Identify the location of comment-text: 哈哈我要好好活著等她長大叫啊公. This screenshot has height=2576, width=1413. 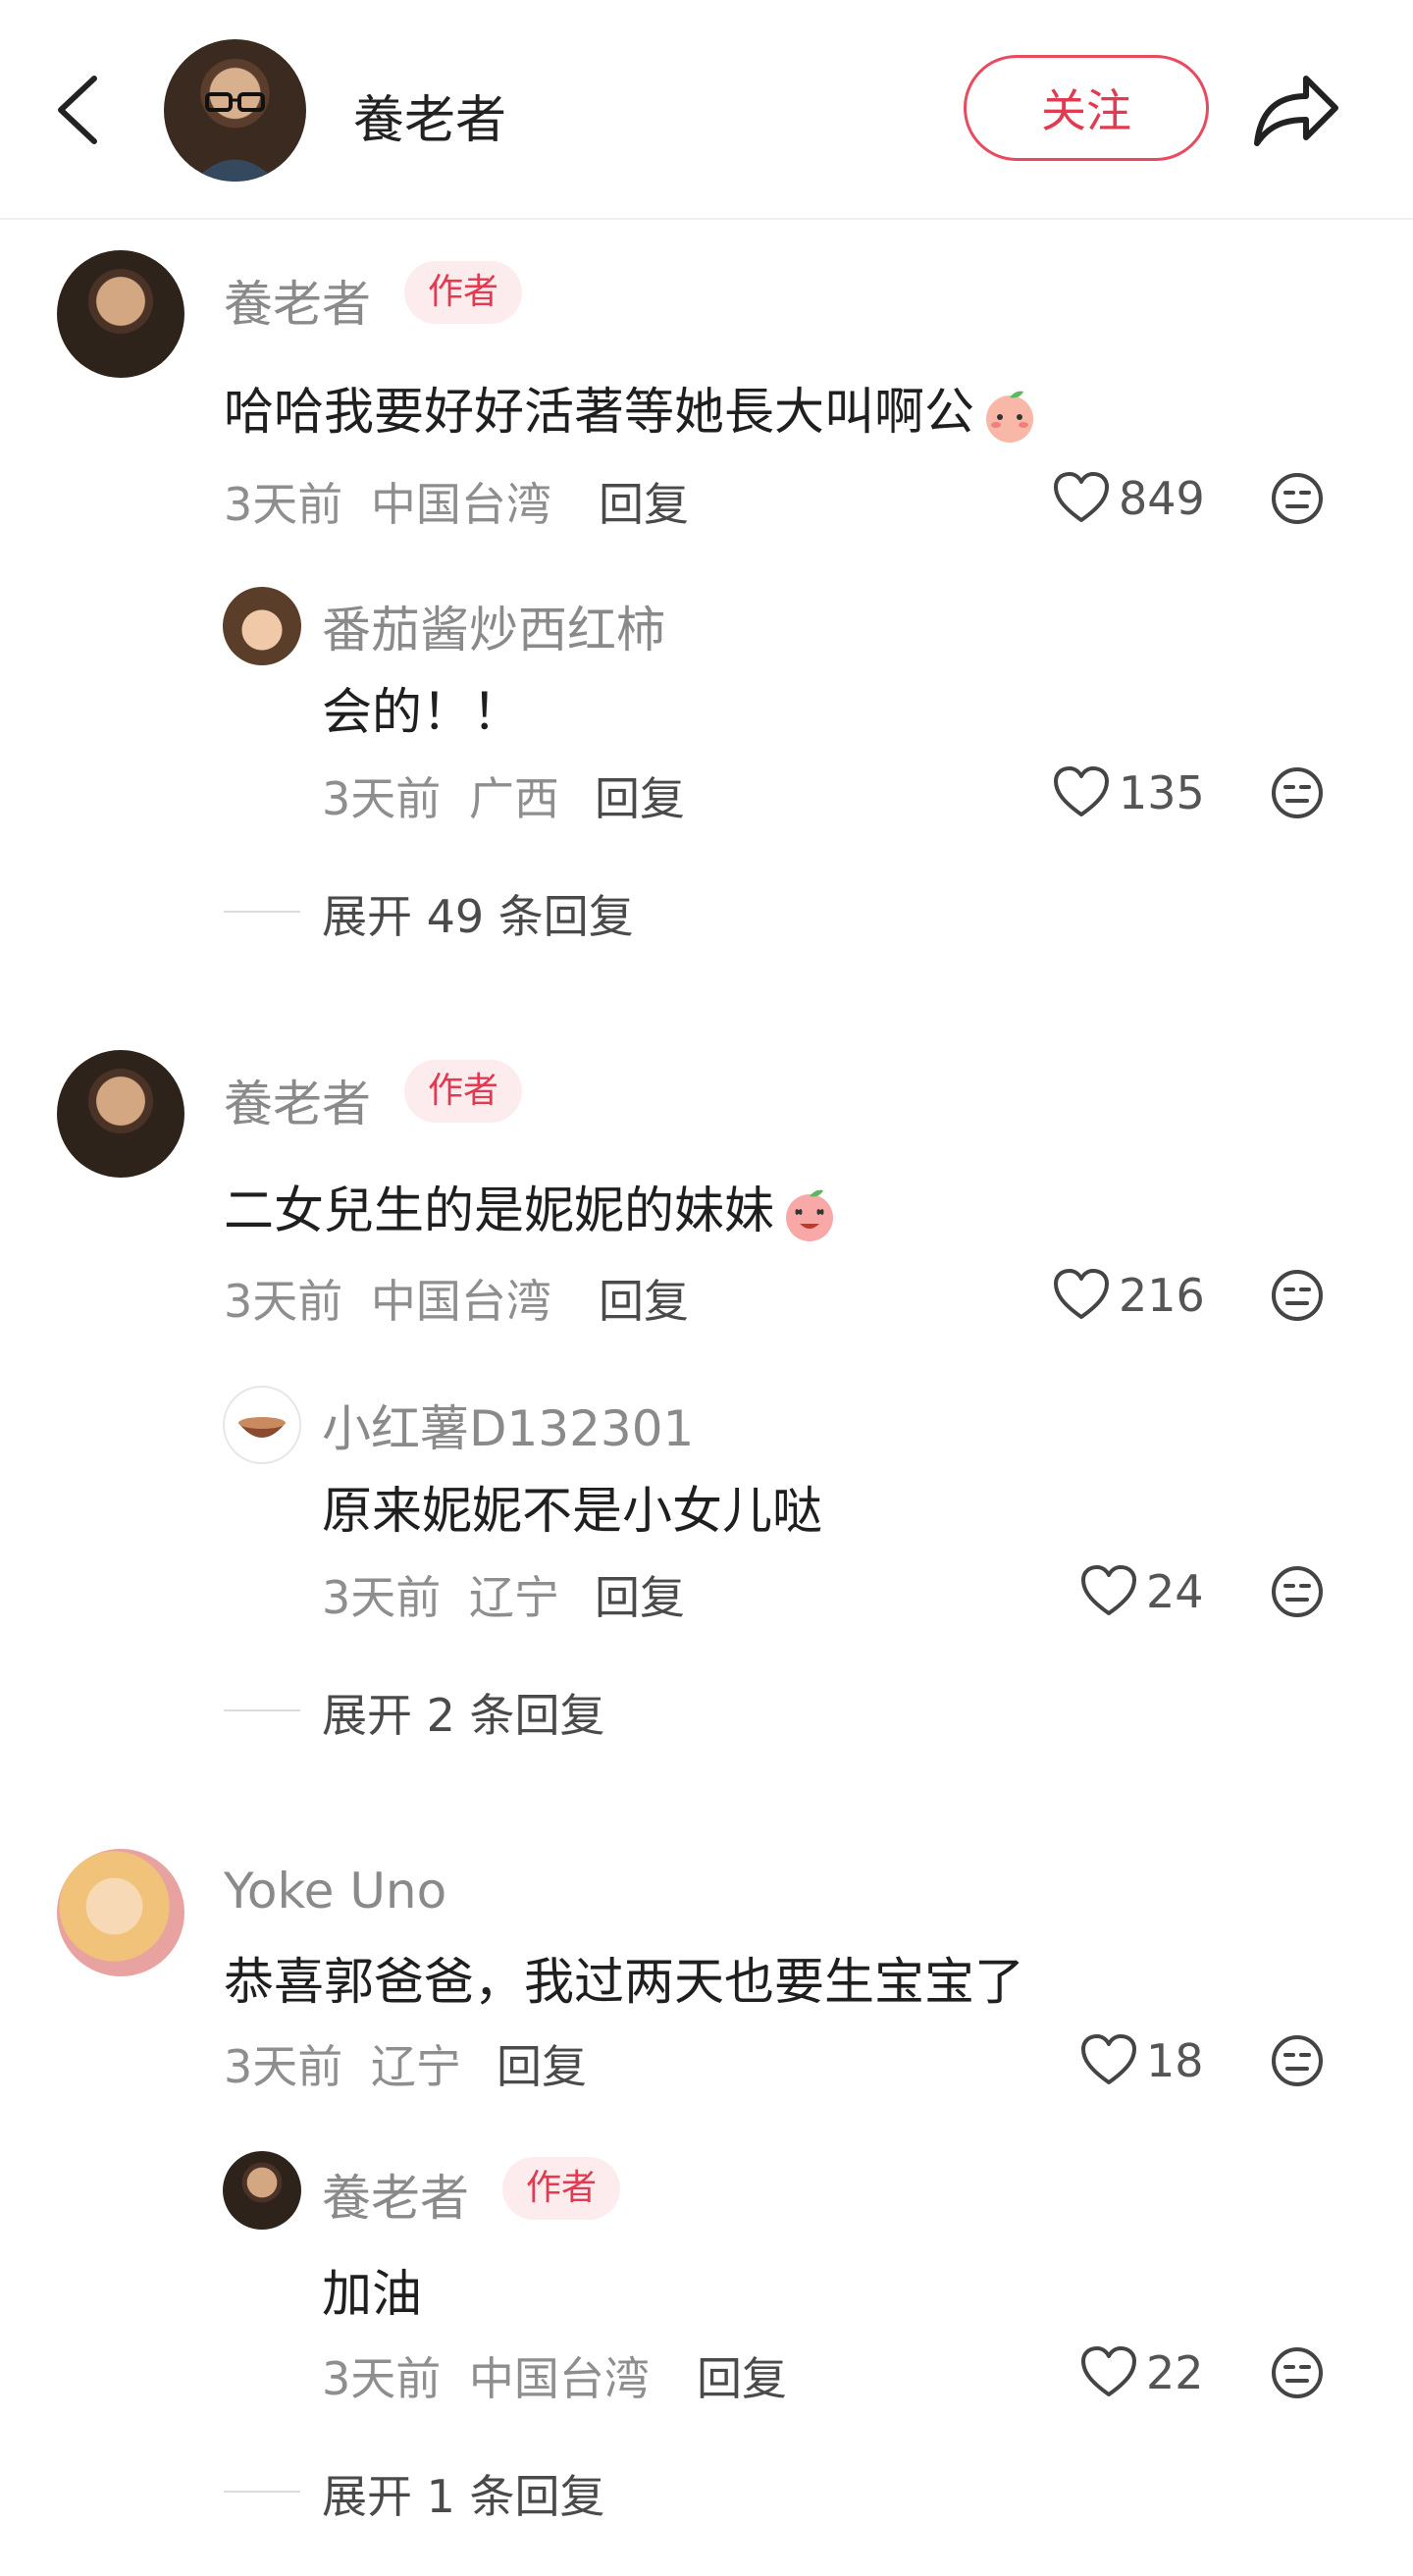
(631, 408).